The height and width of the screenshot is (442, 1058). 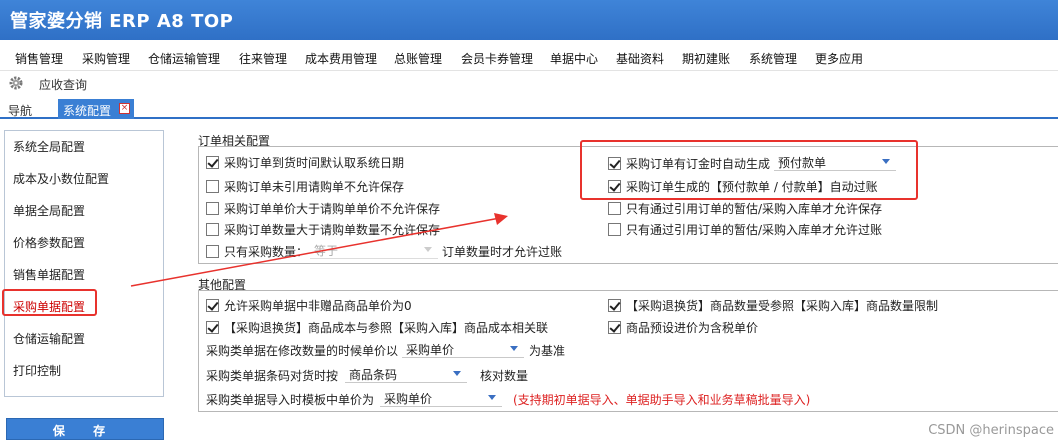 What do you see at coordinates (773, 58) in the screenshot?
I see `menu-item-system: 系统管理` at bounding box center [773, 58].